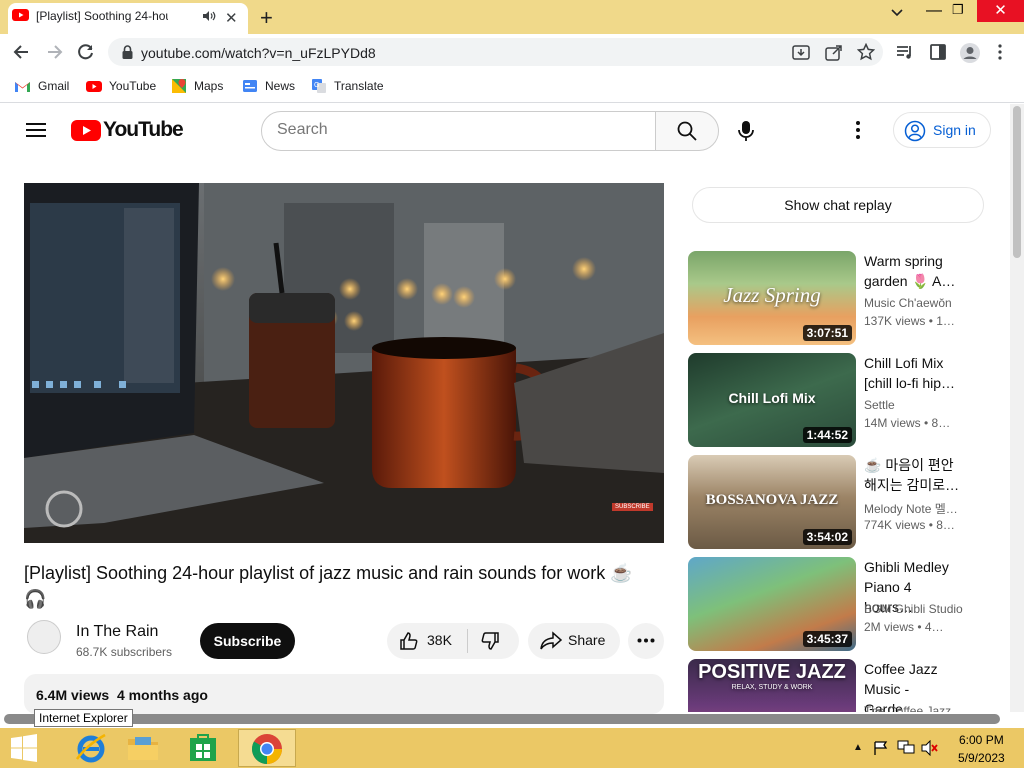 The height and width of the screenshot is (768, 1024). I want to click on more-actions-button, so click(646, 641).